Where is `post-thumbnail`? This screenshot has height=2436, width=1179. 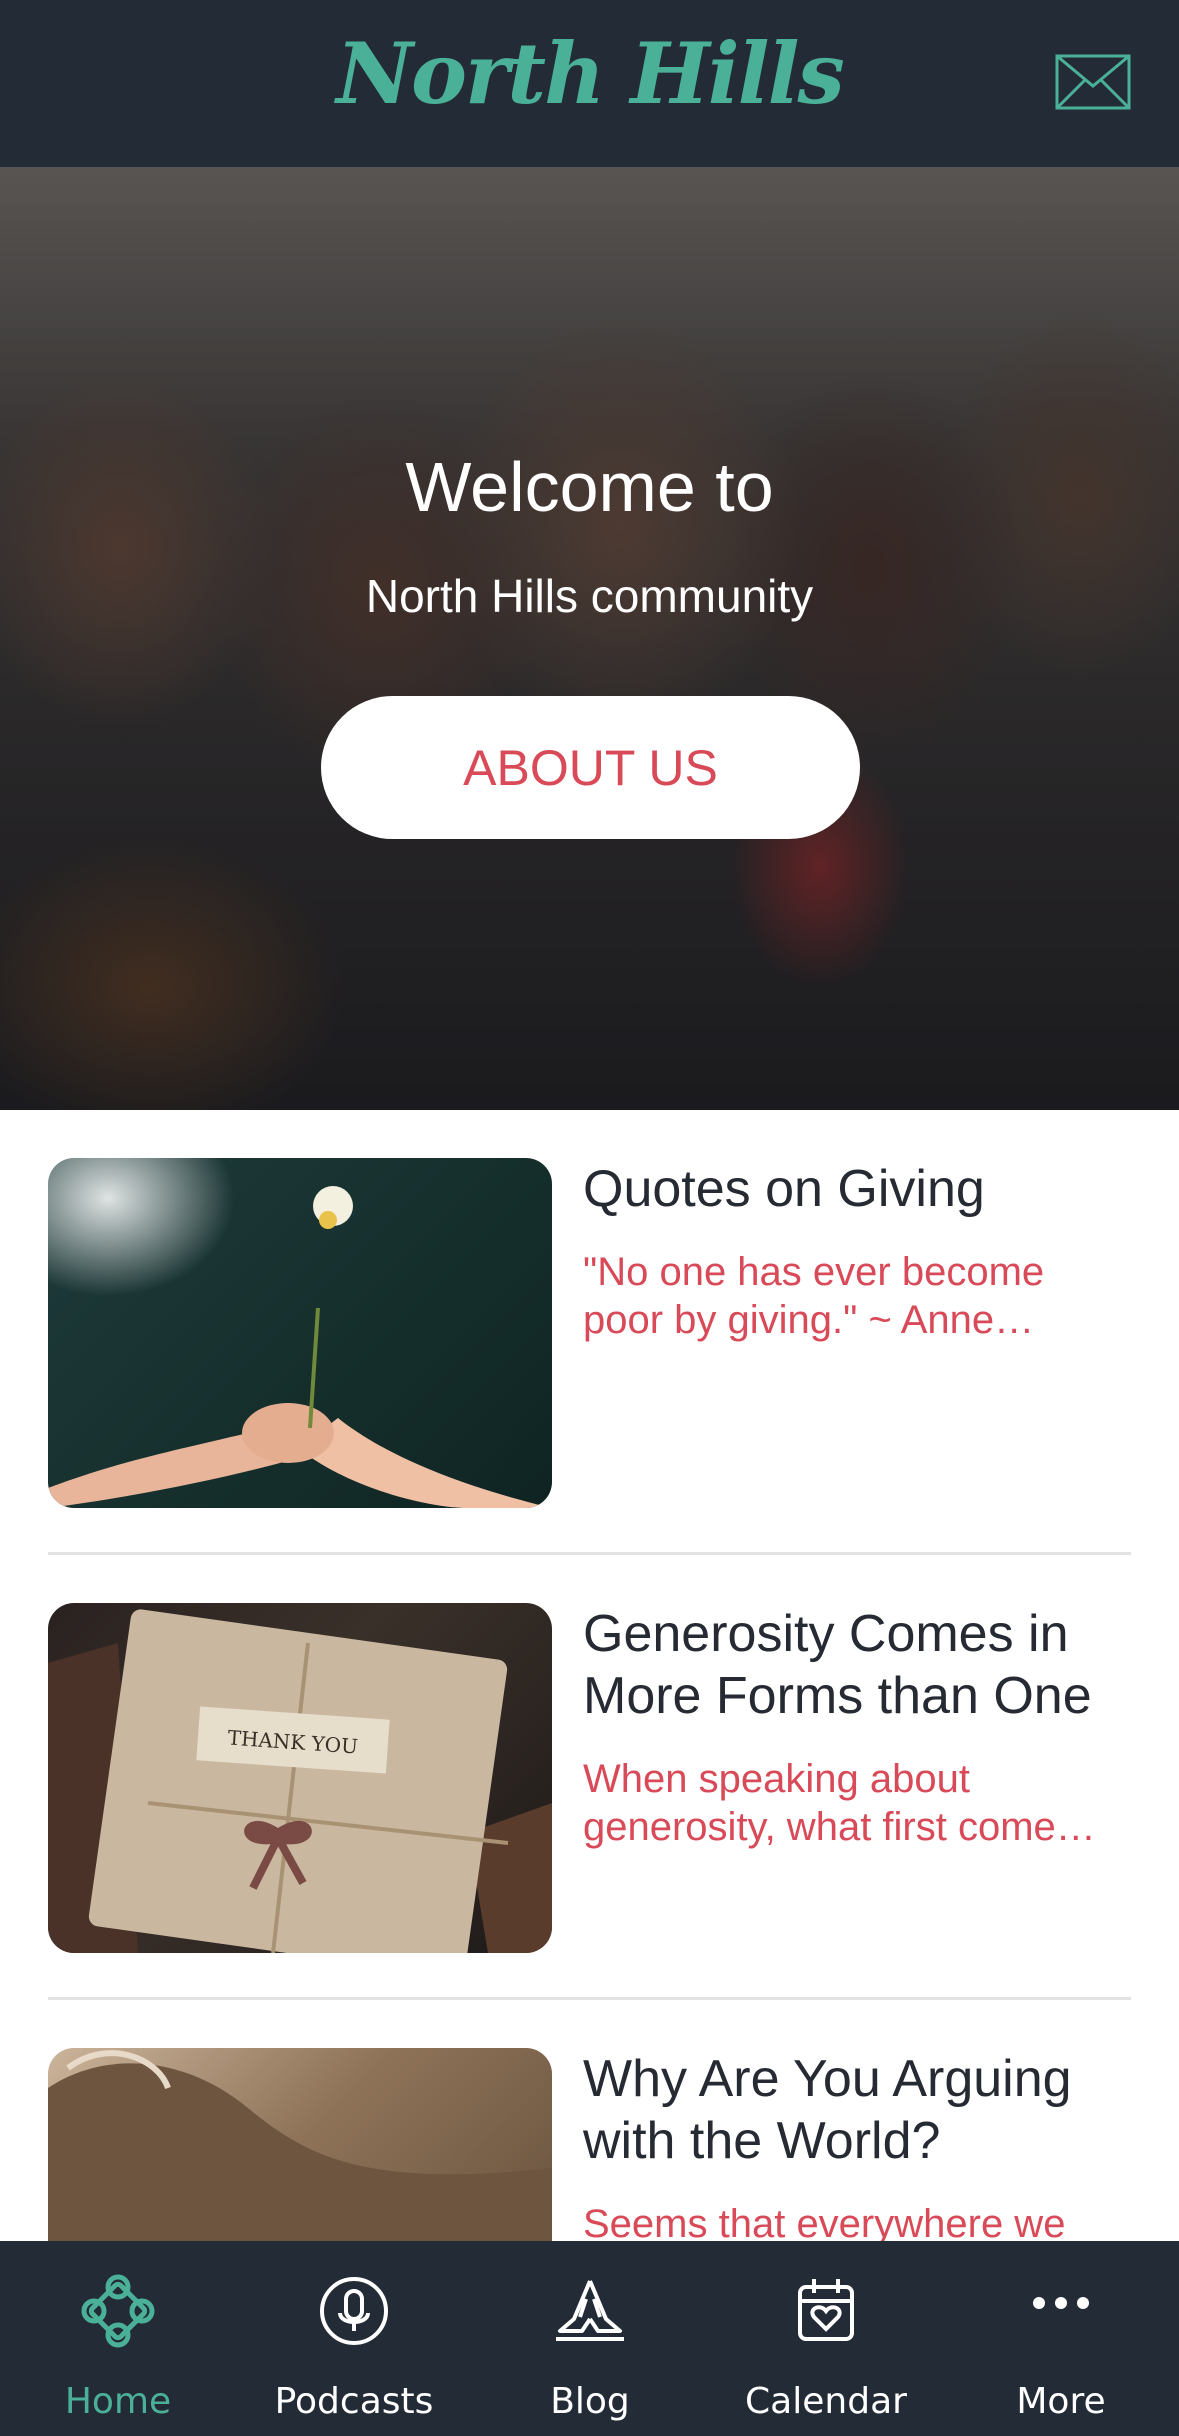 post-thumbnail is located at coordinates (300, 1333).